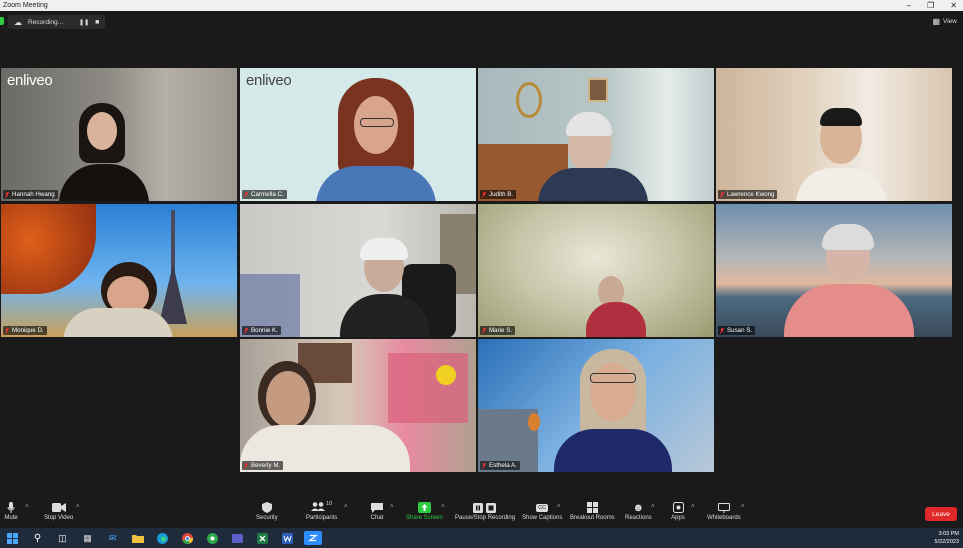  I want to click on video-tile: Judith B., so click(596, 134).